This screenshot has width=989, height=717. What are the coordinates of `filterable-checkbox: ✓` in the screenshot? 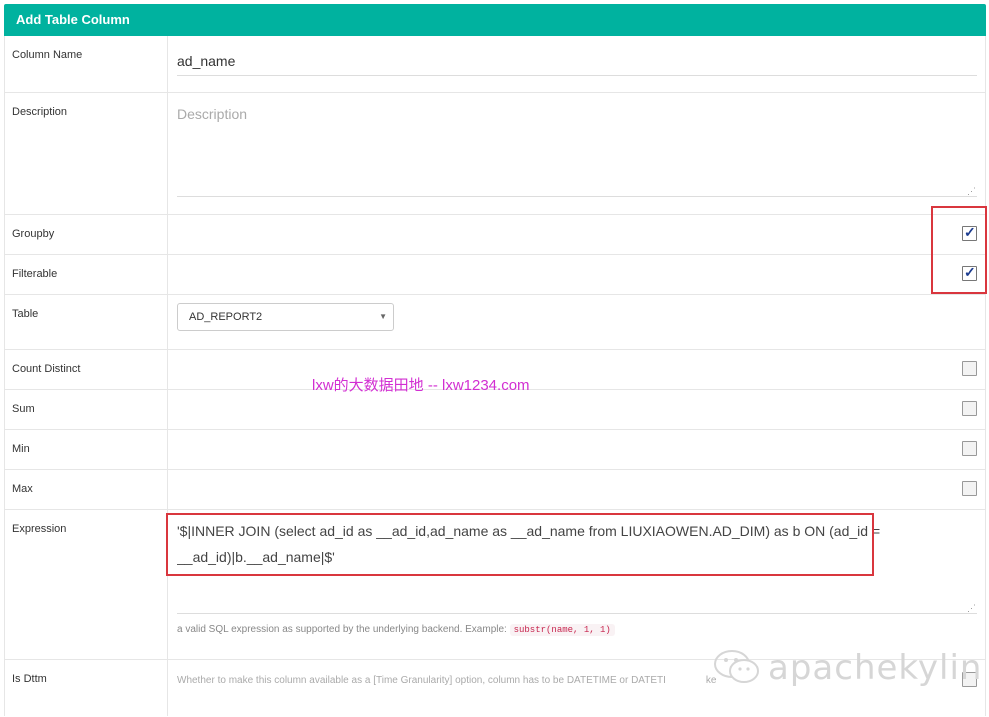 It's located at (969, 272).